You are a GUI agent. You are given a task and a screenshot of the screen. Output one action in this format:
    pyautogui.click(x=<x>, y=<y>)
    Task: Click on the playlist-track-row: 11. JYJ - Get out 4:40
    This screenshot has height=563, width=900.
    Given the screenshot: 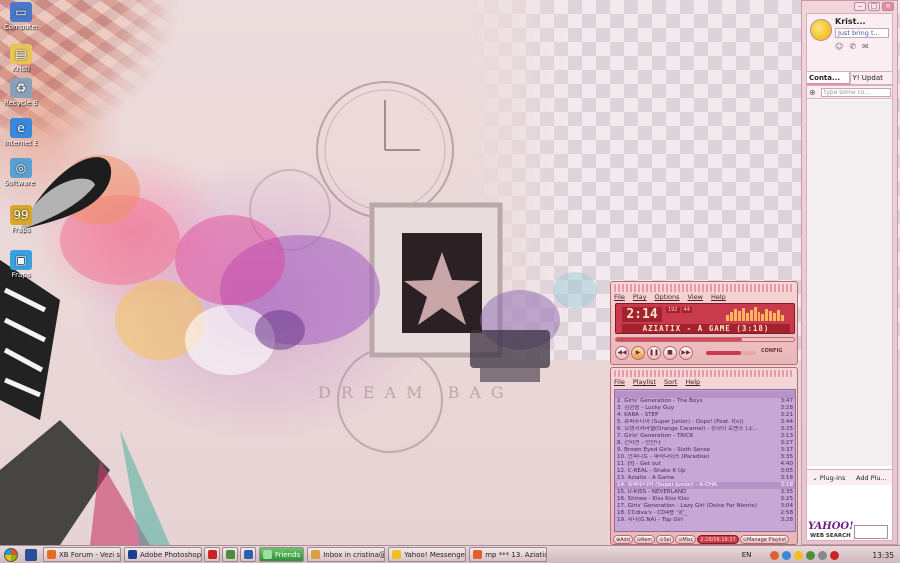 What is the action you would take?
    pyautogui.click(x=705, y=464)
    